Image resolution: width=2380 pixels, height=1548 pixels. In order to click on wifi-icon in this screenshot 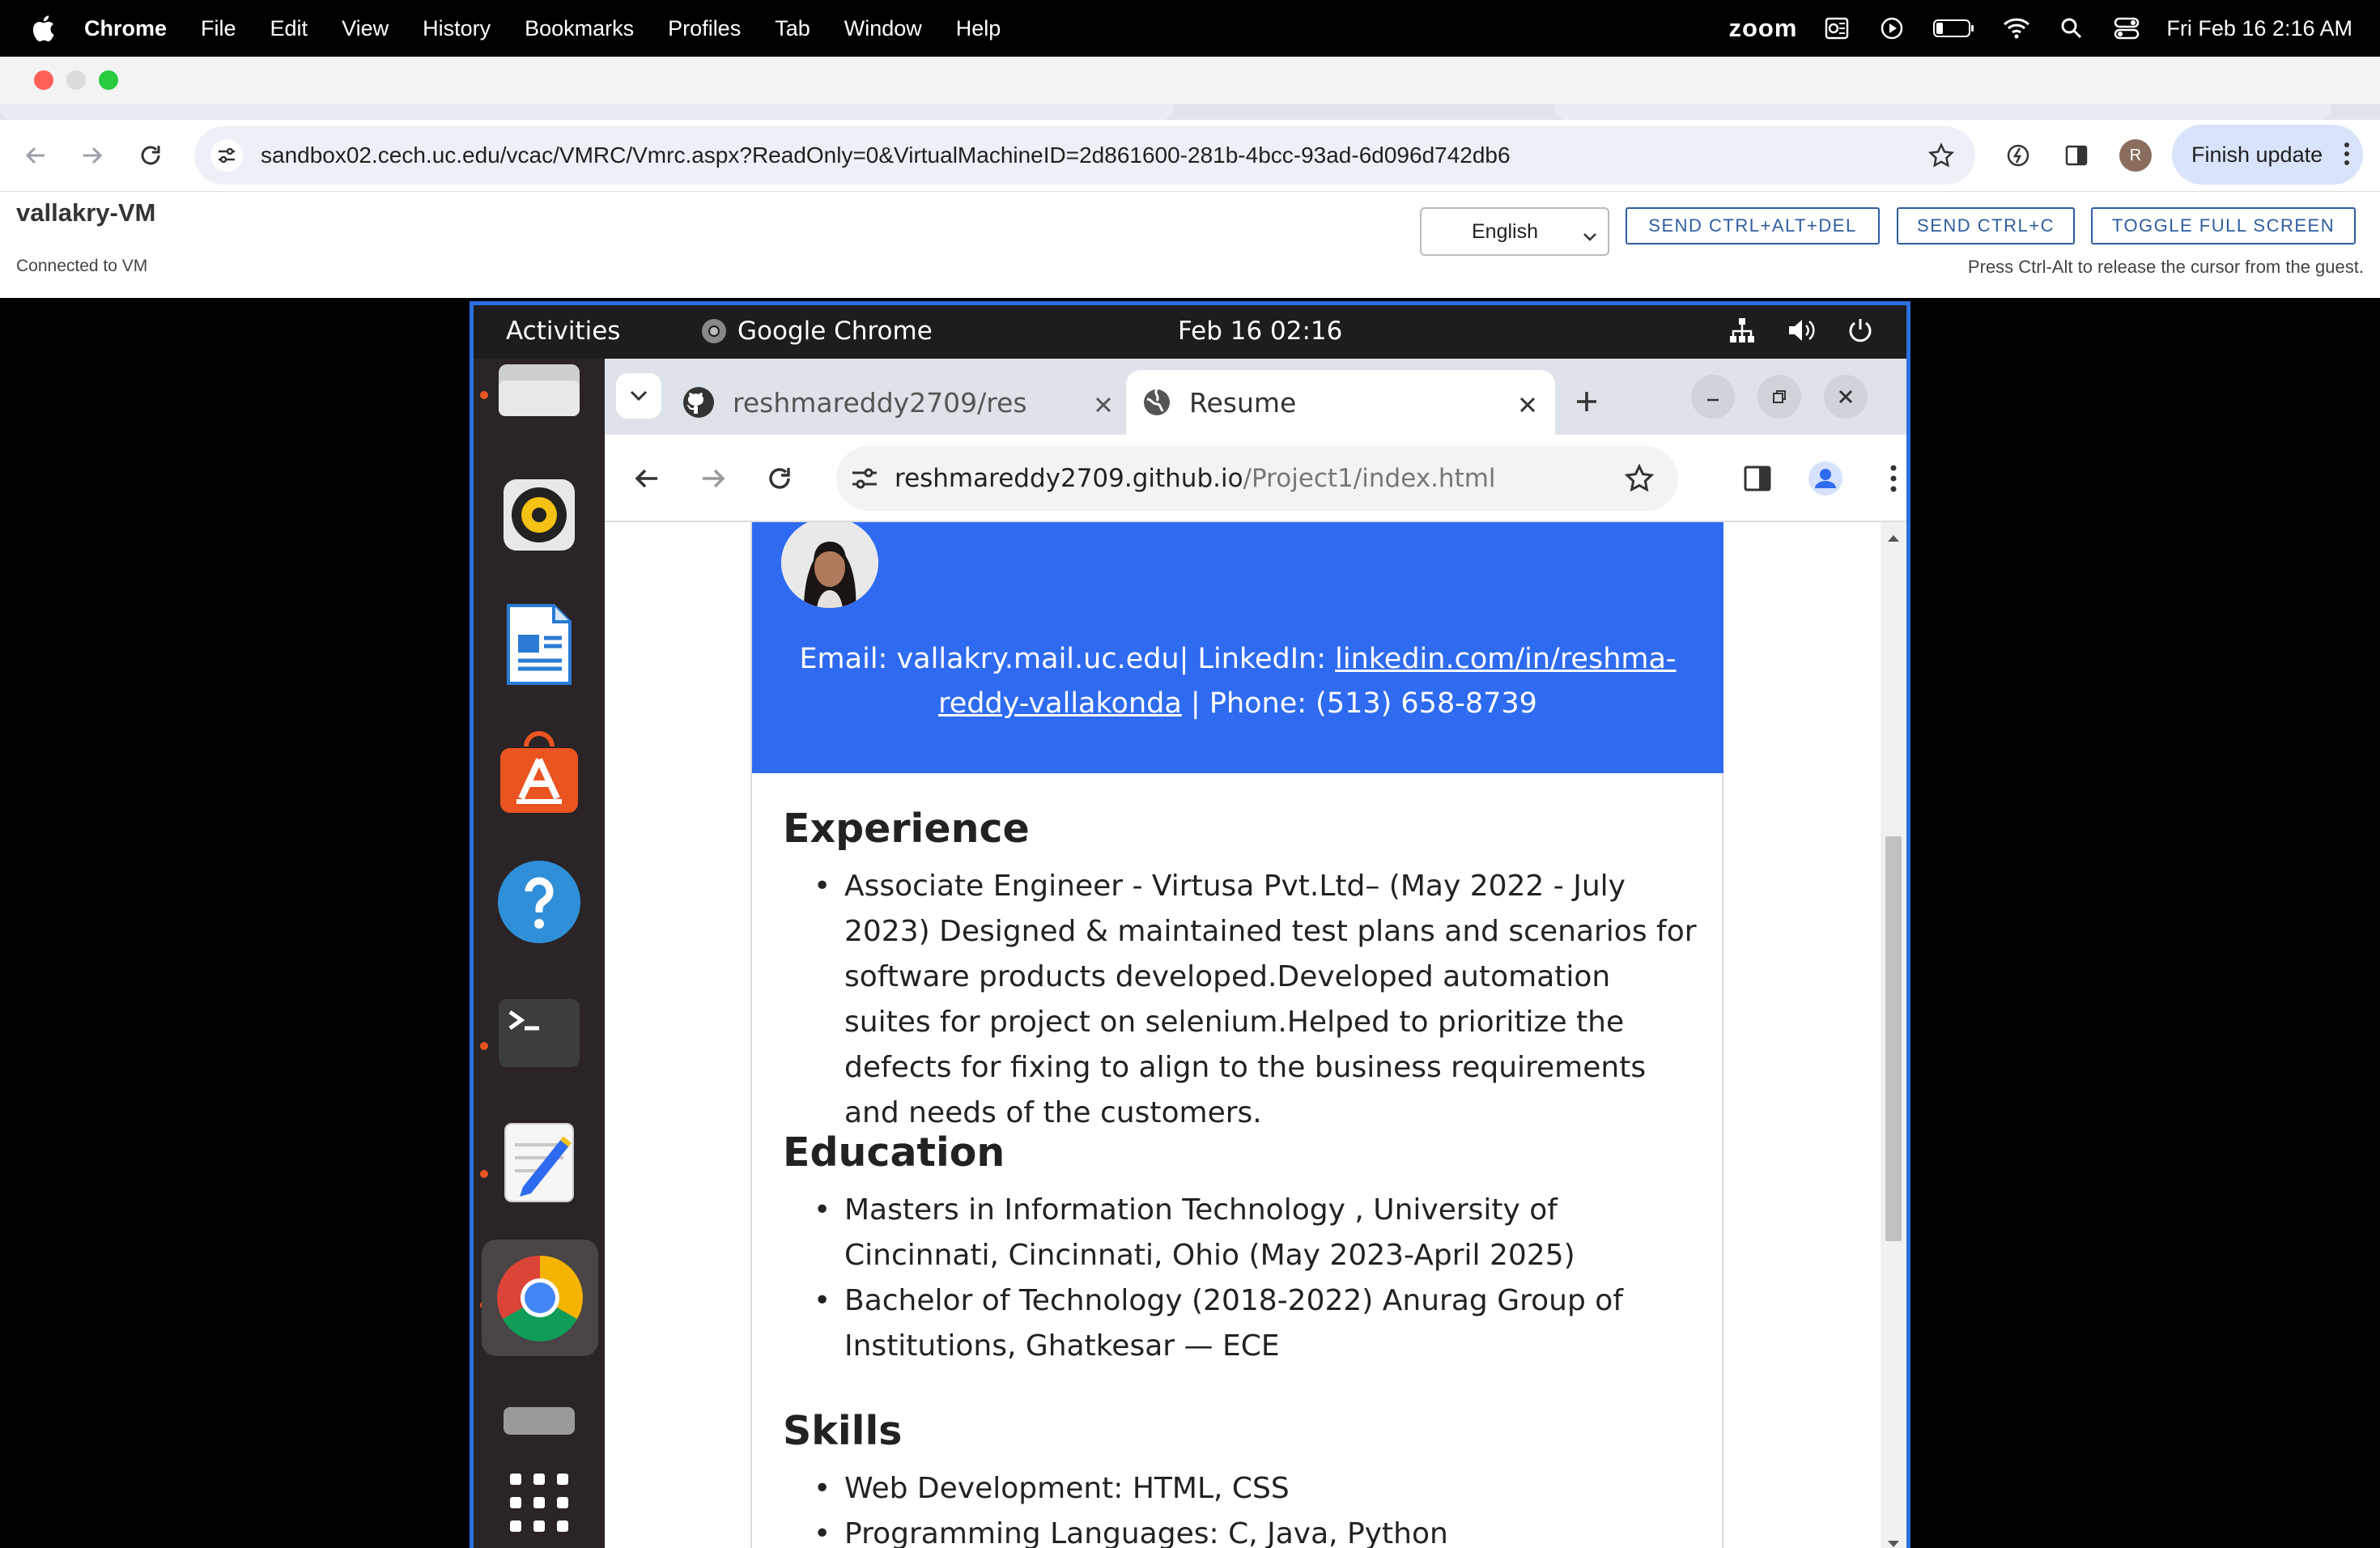, I will do `click(2016, 29)`.